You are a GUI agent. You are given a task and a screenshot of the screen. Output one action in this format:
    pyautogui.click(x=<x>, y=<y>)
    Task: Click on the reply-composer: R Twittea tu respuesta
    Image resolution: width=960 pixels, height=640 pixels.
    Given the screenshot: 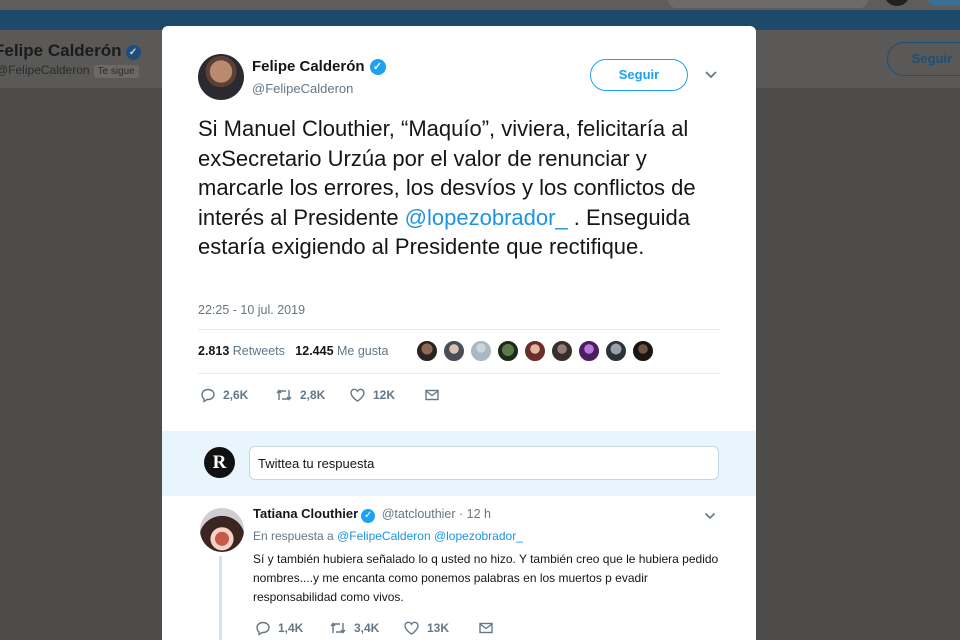 What is the action you would take?
    pyautogui.click(x=459, y=463)
    